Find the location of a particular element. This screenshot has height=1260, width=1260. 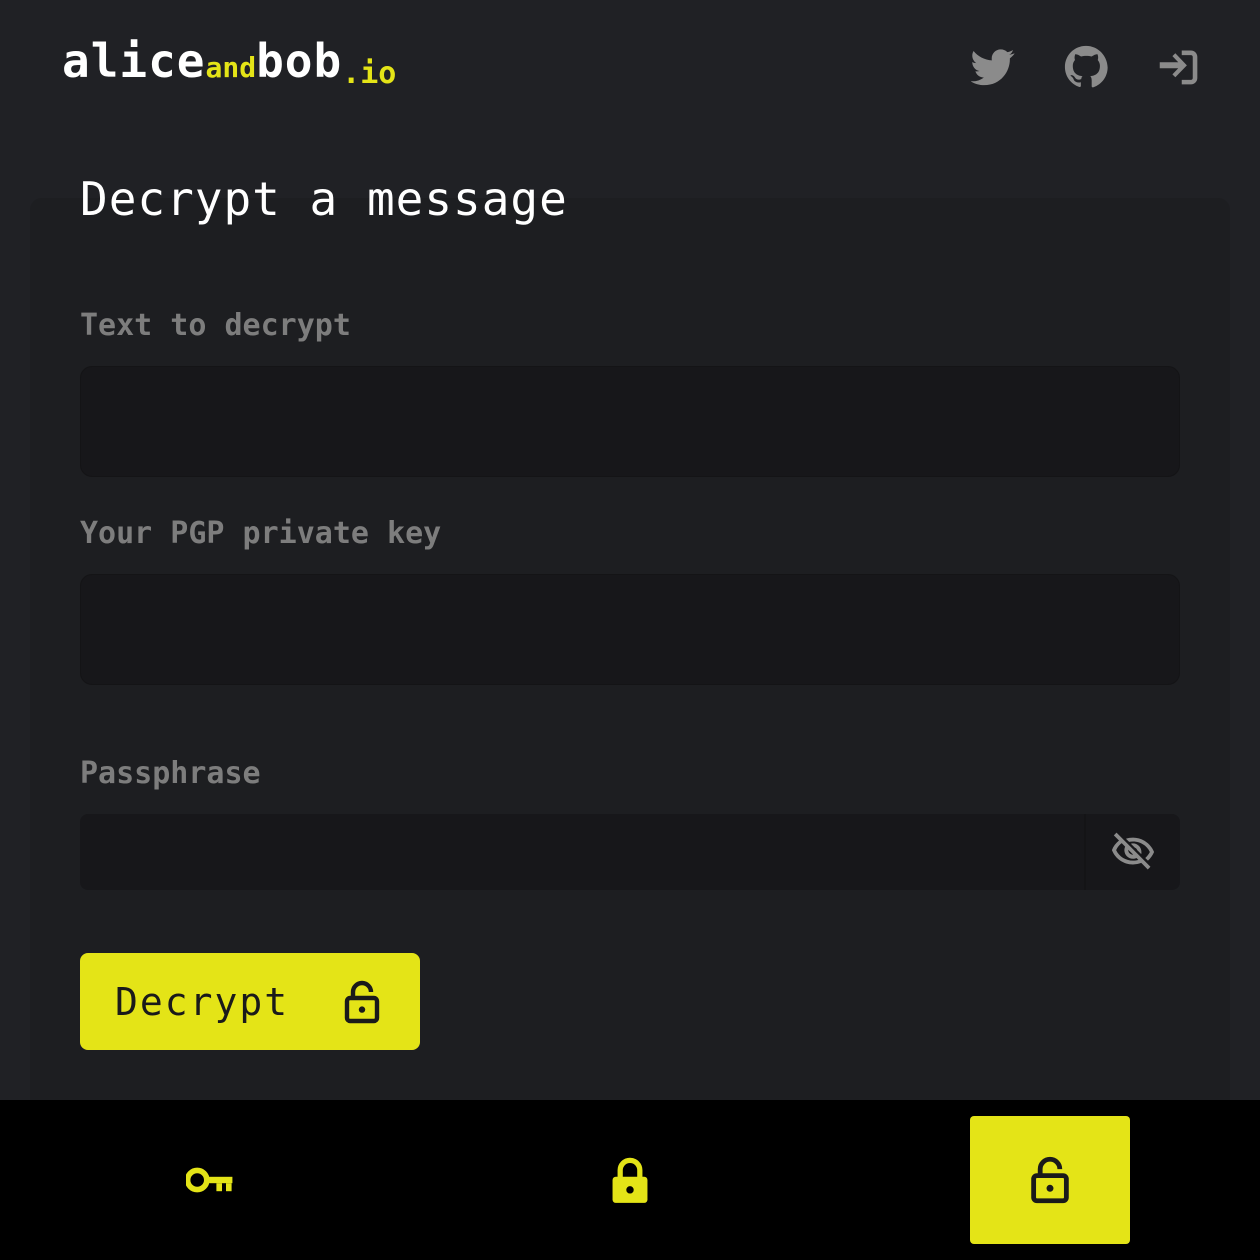

text-to-decrypt-input is located at coordinates (630, 421).